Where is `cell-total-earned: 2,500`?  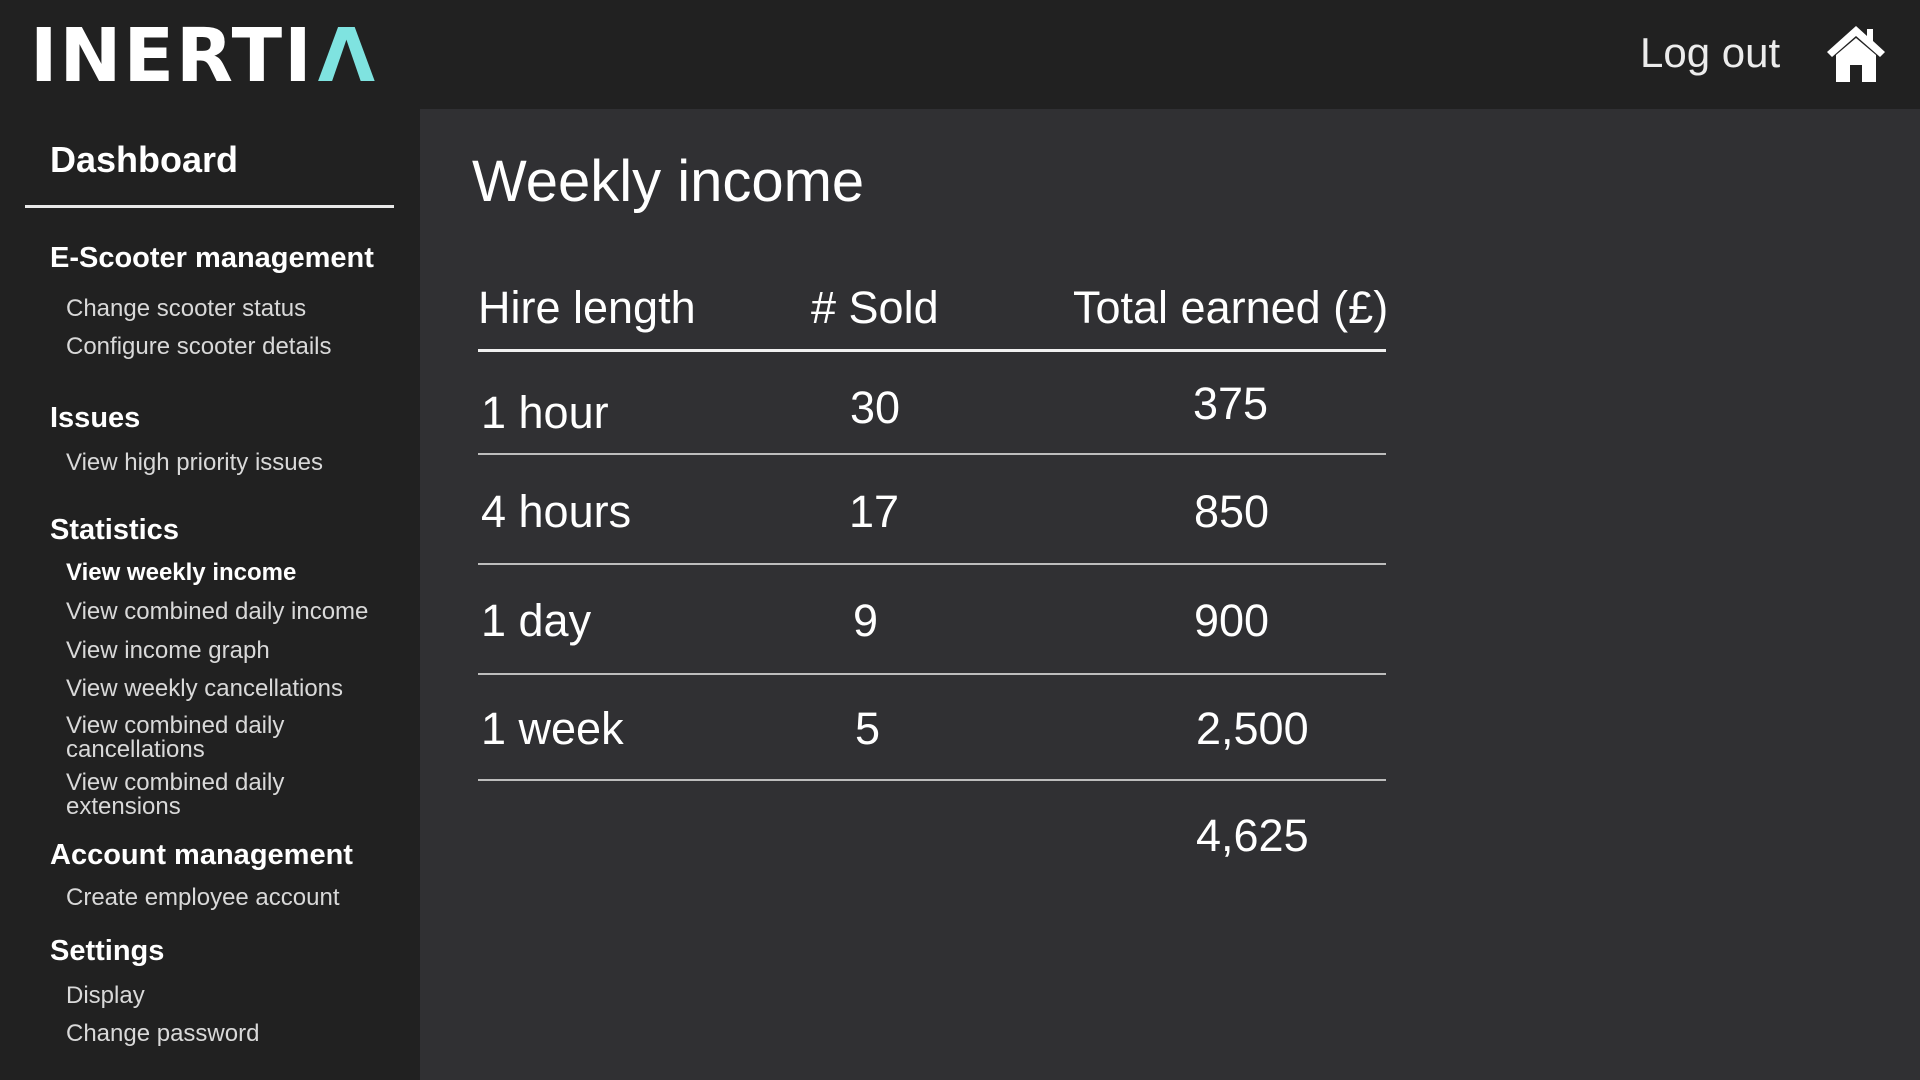
cell-total-earned: 2,500 is located at coordinates (1252, 728).